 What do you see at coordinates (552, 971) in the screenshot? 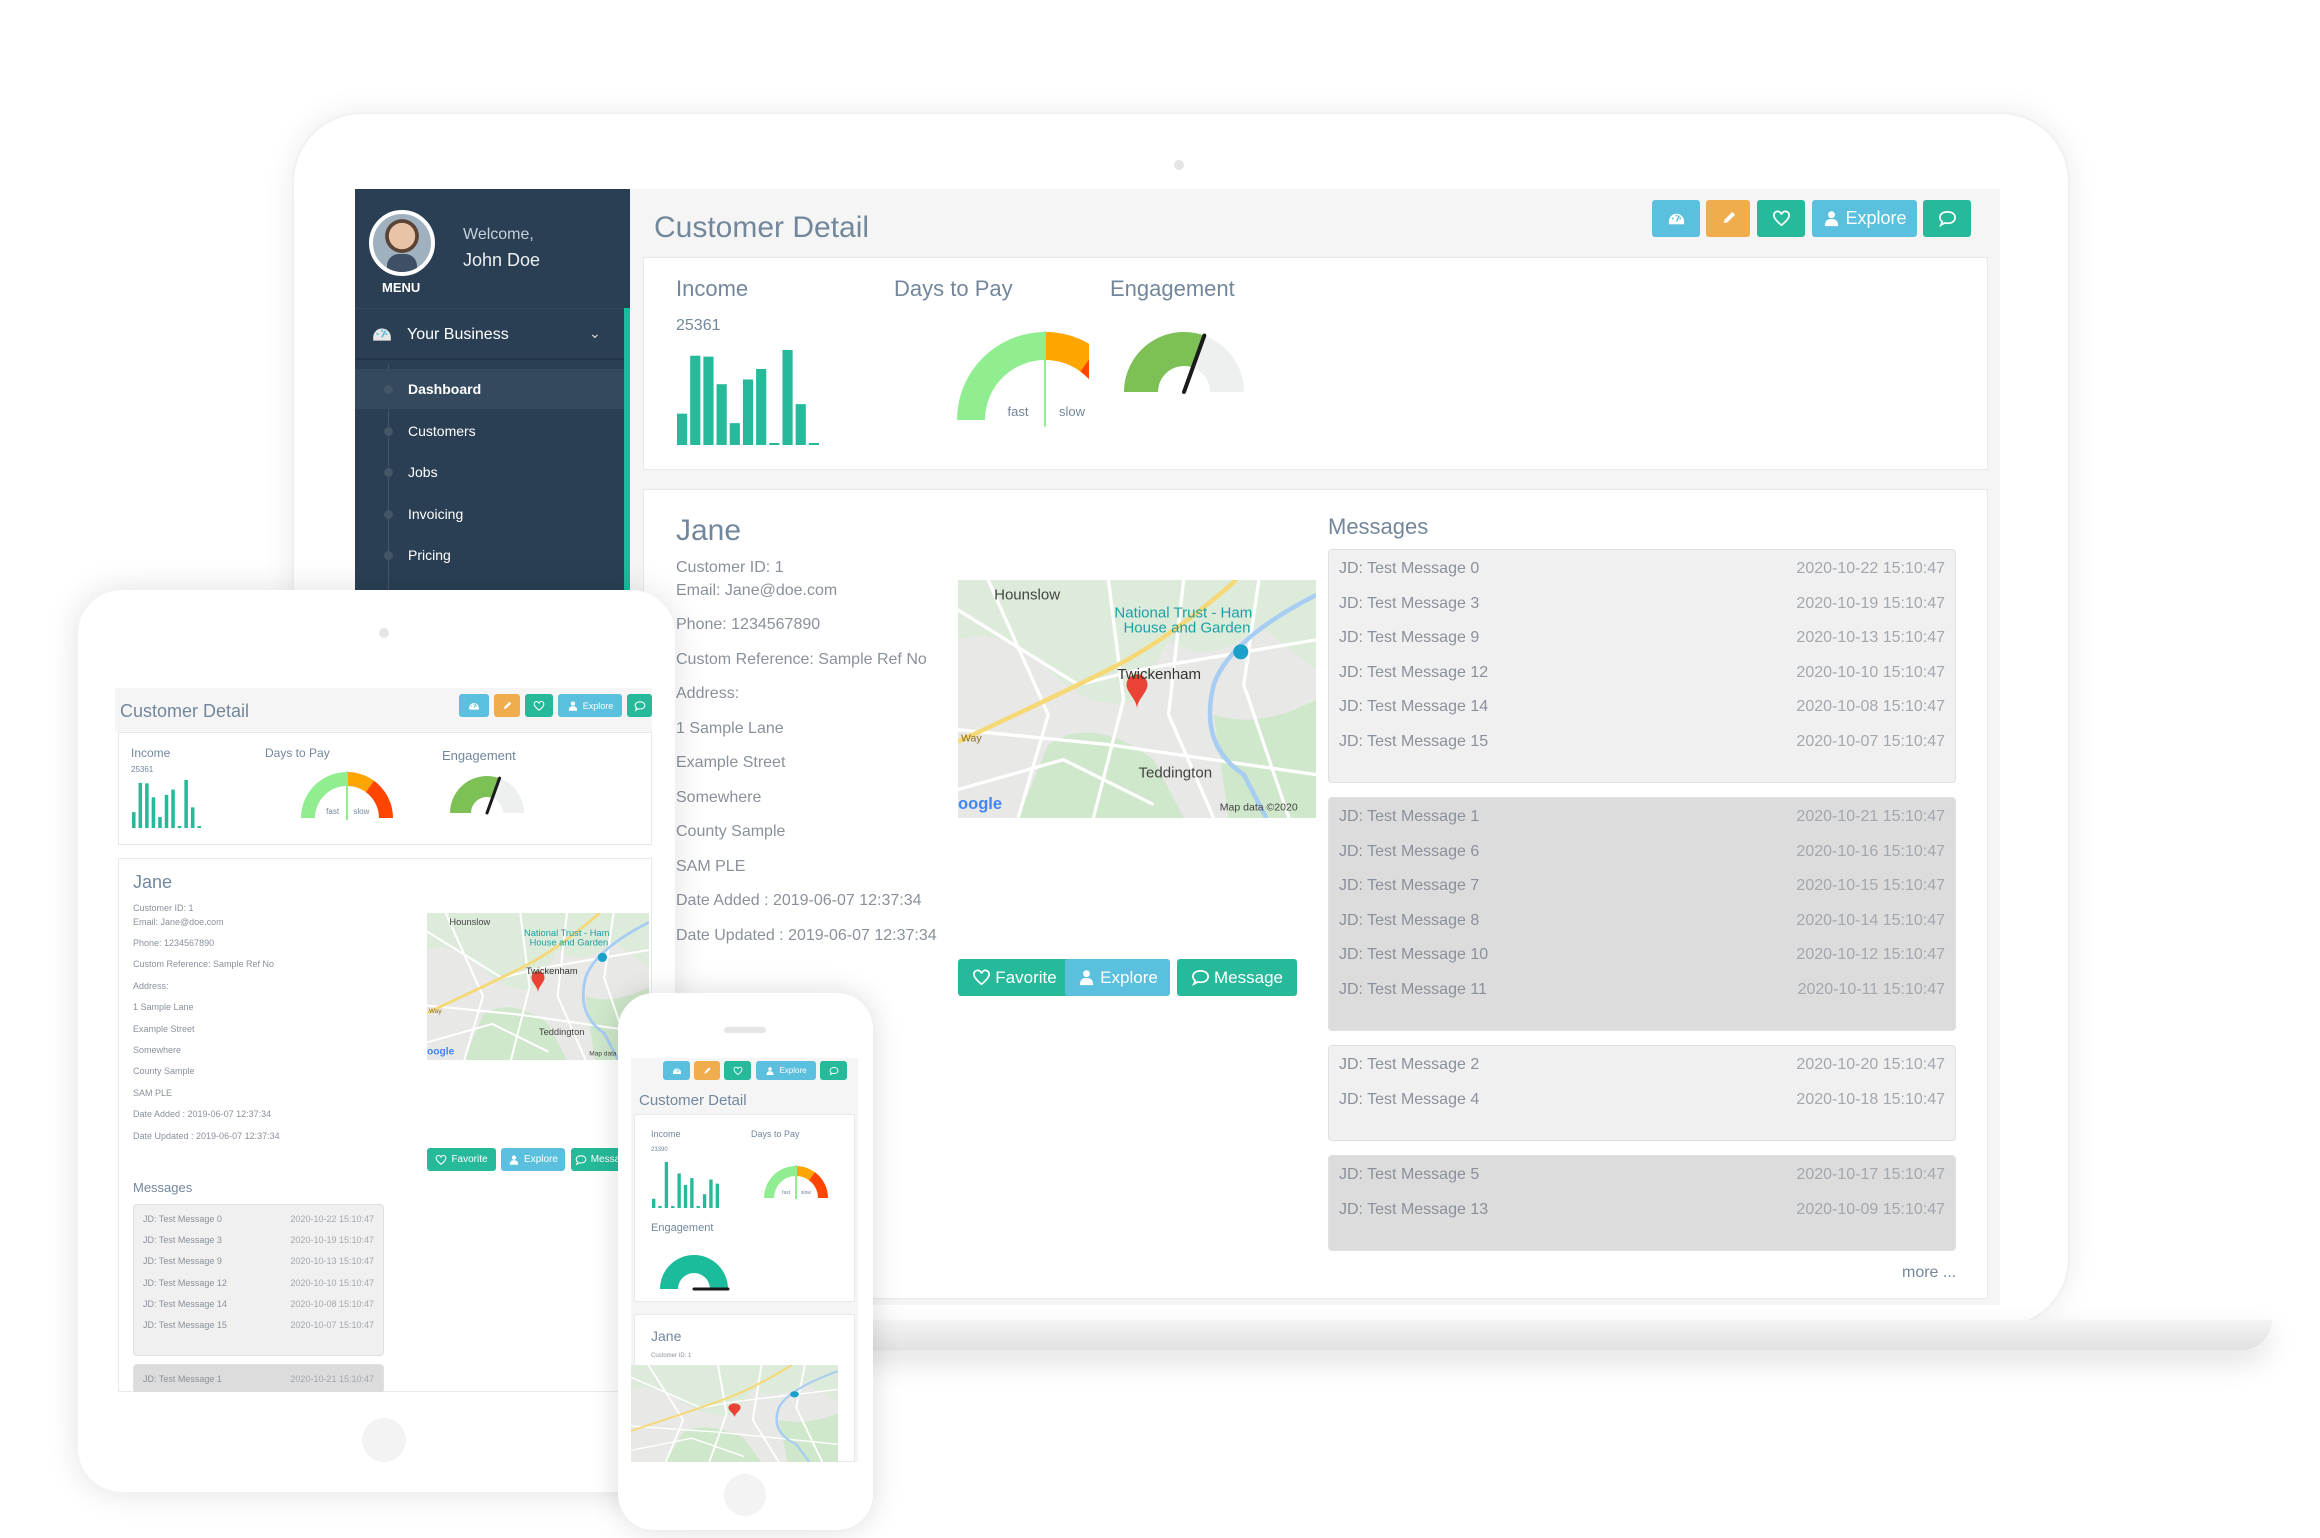
I see `map-label-twickenham: Twickenham` at bounding box center [552, 971].